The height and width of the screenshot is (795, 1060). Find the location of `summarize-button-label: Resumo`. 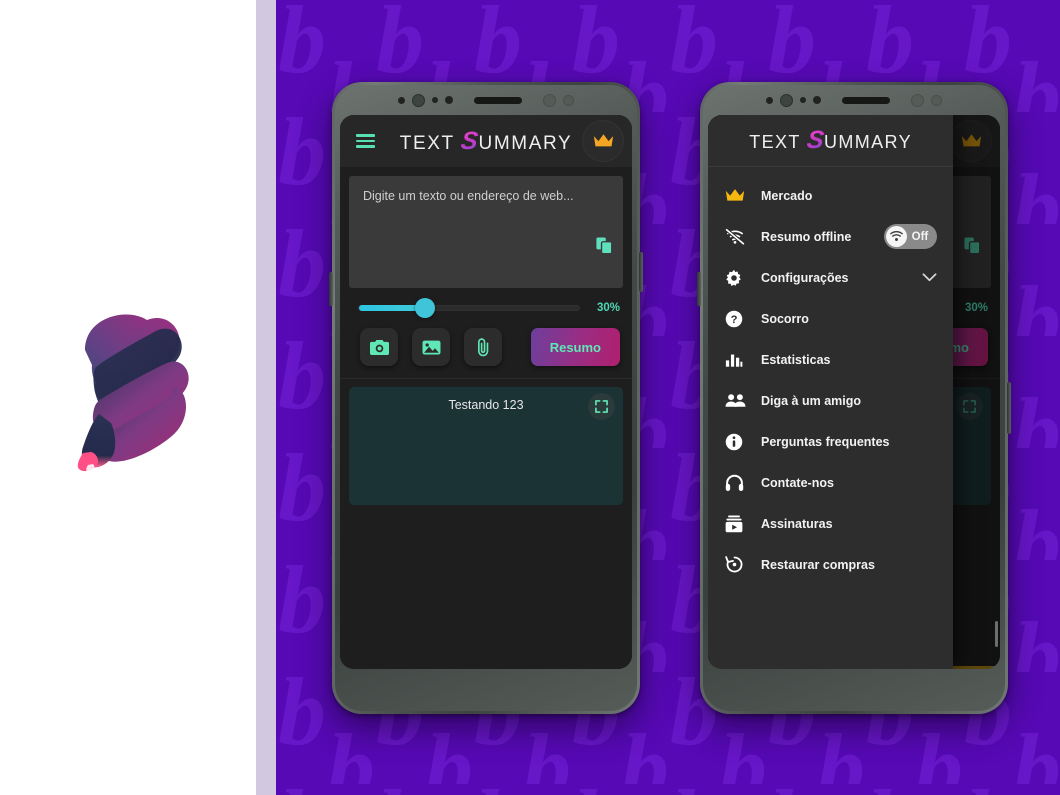

summarize-button-label: Resumo is located at coordinates (575, 347).